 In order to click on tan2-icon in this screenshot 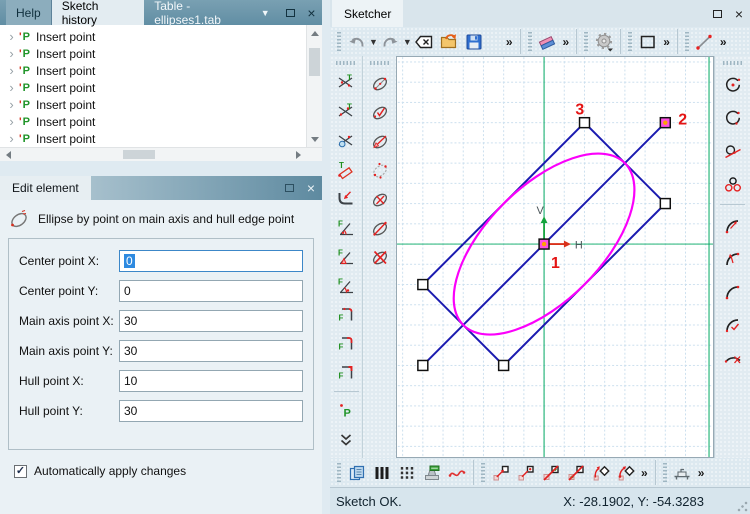, I will do `click(346, 111)`.